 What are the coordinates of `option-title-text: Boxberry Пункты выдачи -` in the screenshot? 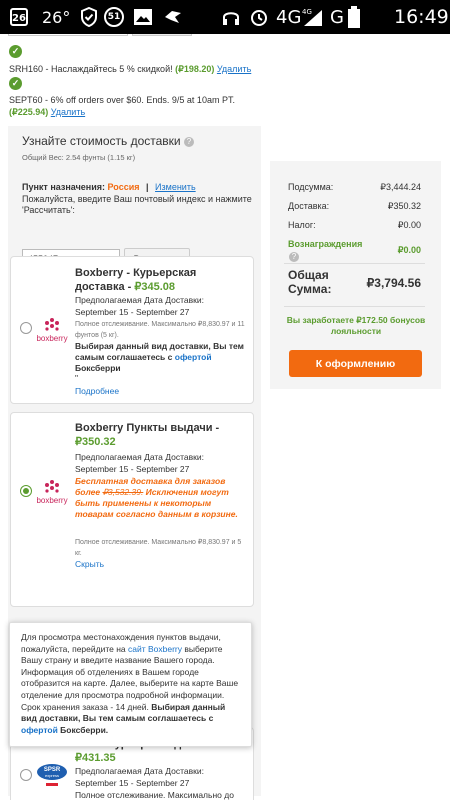 It's located at (147, 428).